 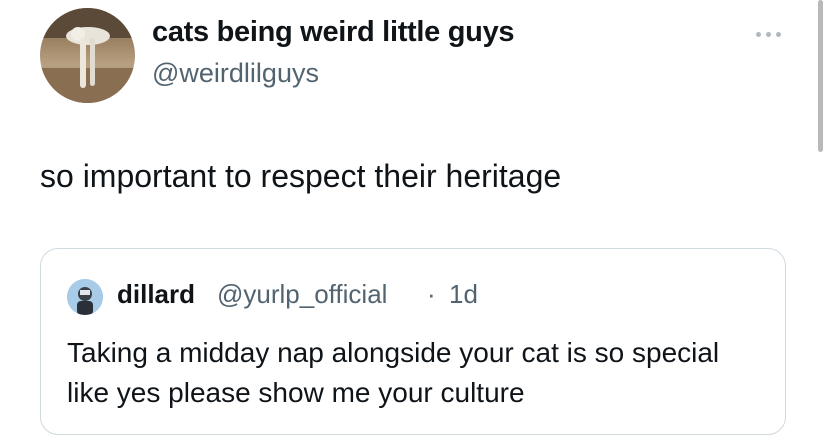 I want to click on author-avatar, so click(x=87, y=55).